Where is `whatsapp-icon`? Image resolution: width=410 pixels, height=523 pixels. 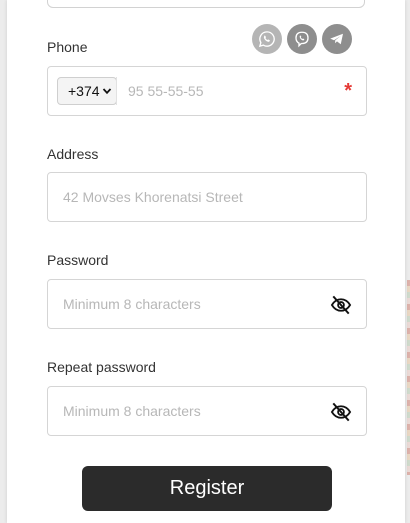 whatsapp-icon is located at coordinates (267, 39).